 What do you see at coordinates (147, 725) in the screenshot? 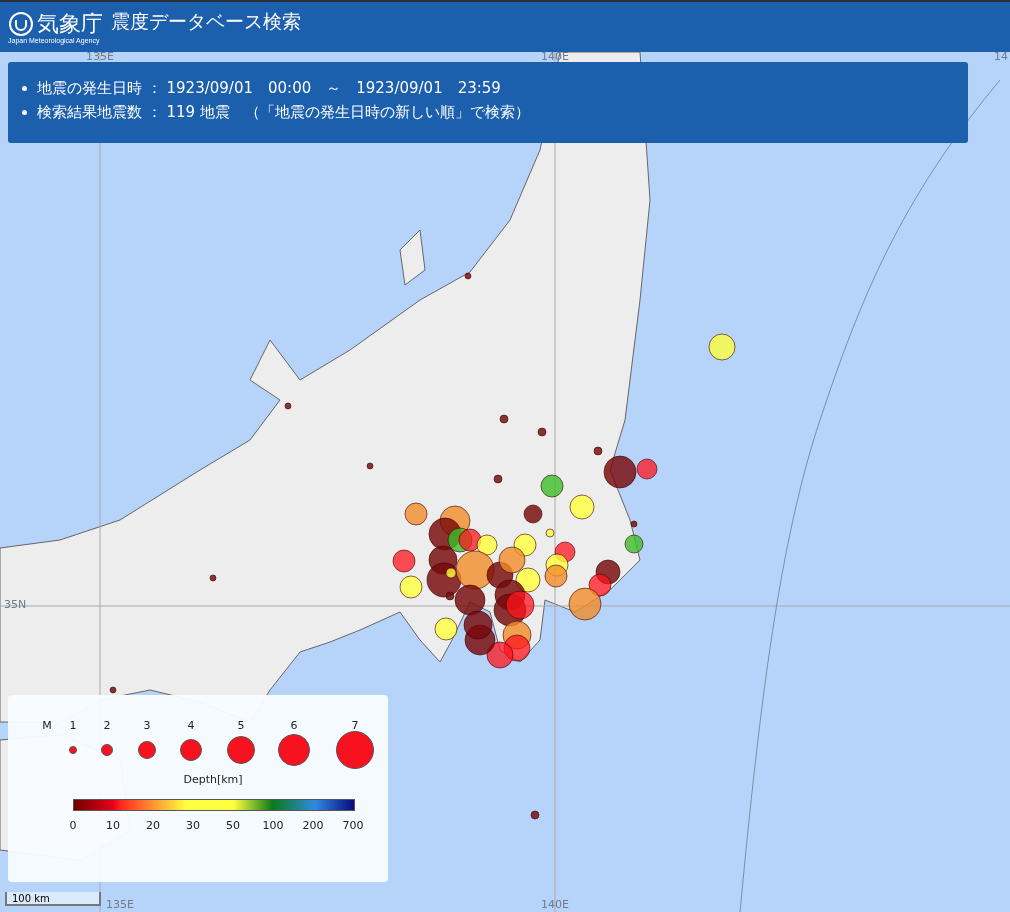
I see `magnitude-value: 3` at bounding box center [147, 725].